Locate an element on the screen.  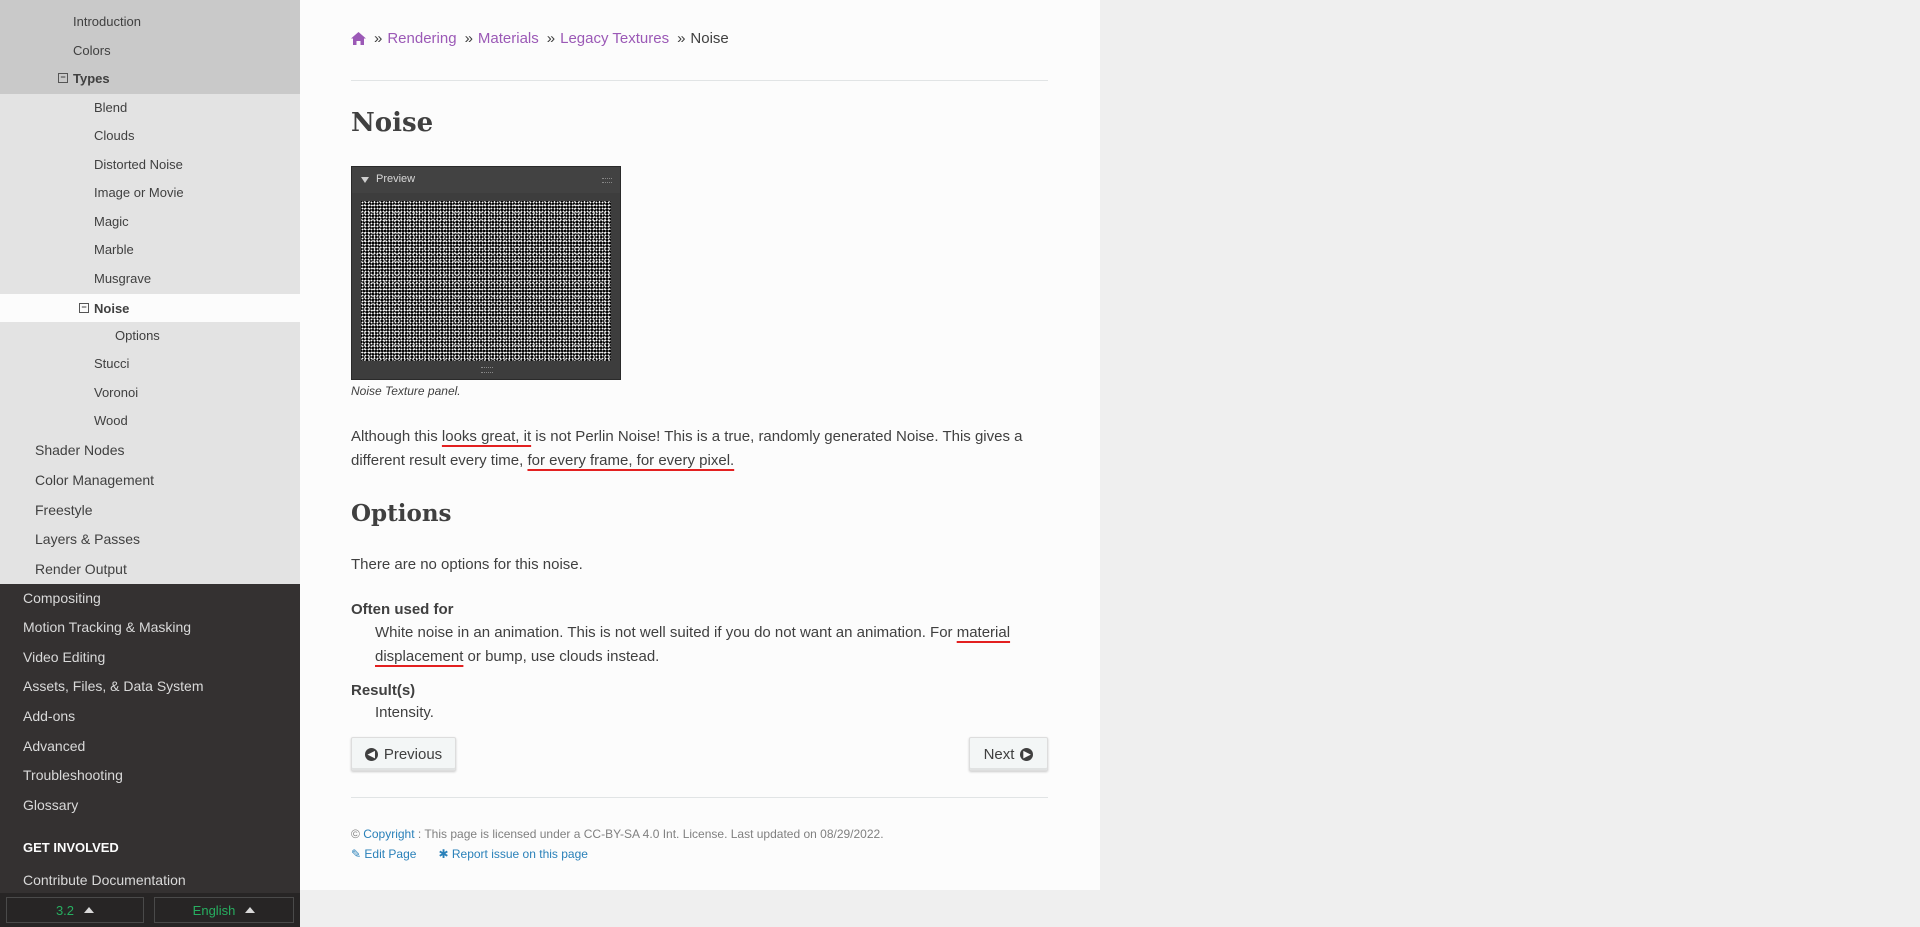
breadcrumb-materials: Materials is located at coordinates (508, 38).